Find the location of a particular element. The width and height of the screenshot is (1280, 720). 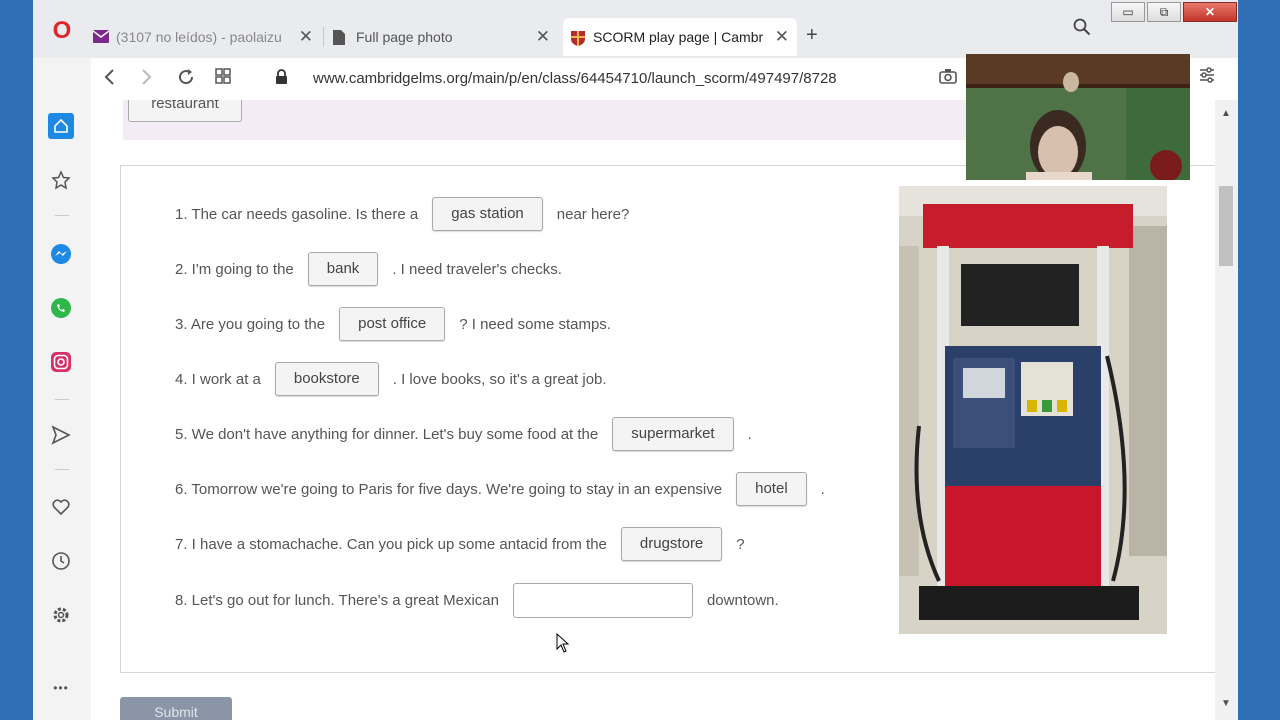

question-text: 1. The car needs gasoline. Is there a is located at coordinates (297, 214).